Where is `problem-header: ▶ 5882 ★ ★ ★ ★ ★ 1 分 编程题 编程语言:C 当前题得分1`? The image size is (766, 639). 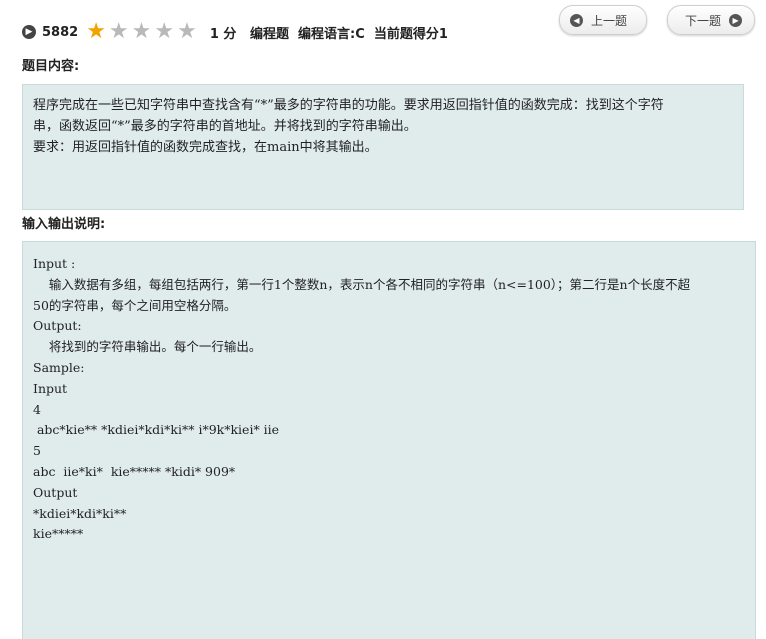 problem-header: ▶ 5882 ★ ★ ★ ★ ★ 1 分 编程题 编程语言:C 当前题得分1 is located at coordinates (235, 32).